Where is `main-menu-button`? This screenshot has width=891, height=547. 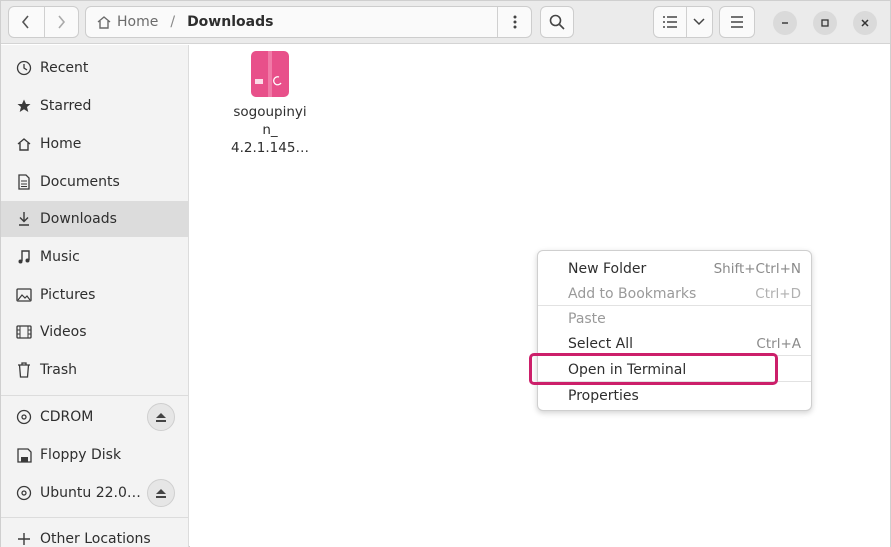
main-menu-button is located at coordinates (737, 22).